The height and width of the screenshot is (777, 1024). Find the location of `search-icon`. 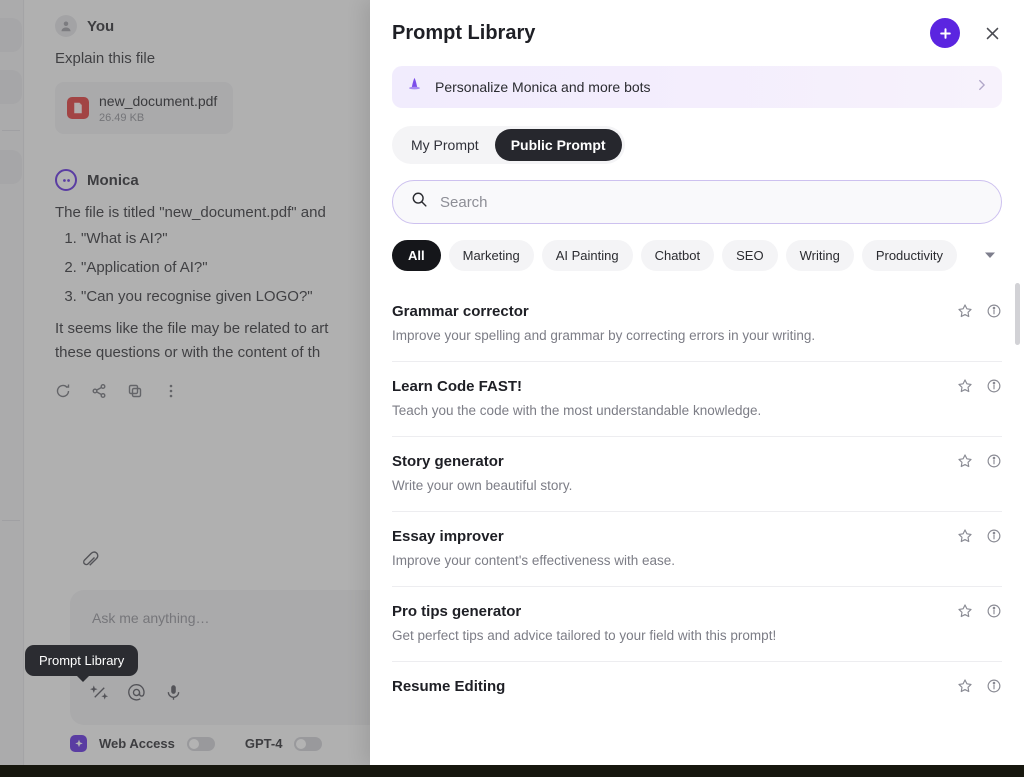

search-icon is located at coordinates (419, 202).